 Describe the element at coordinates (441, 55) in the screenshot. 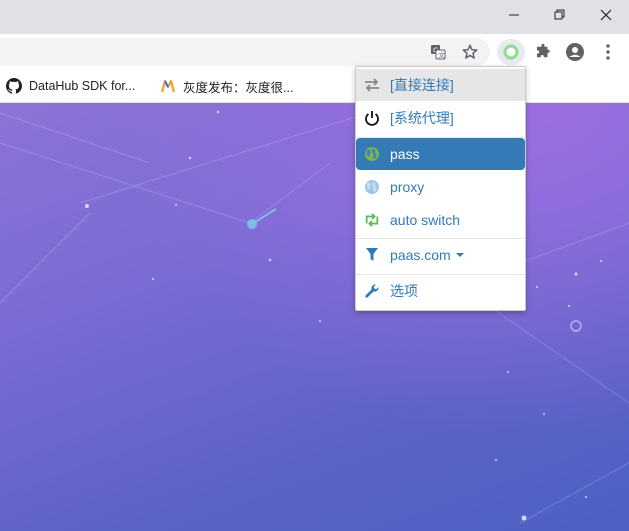

I see `svg-text: 文` at that location.